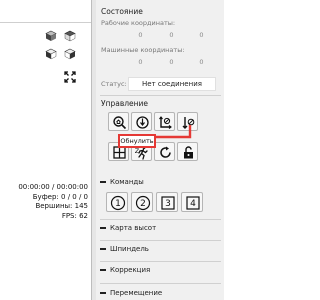 This screenshot has width=320, height=300. I want to click on machine-coord-y: 0, so click(171, 62).